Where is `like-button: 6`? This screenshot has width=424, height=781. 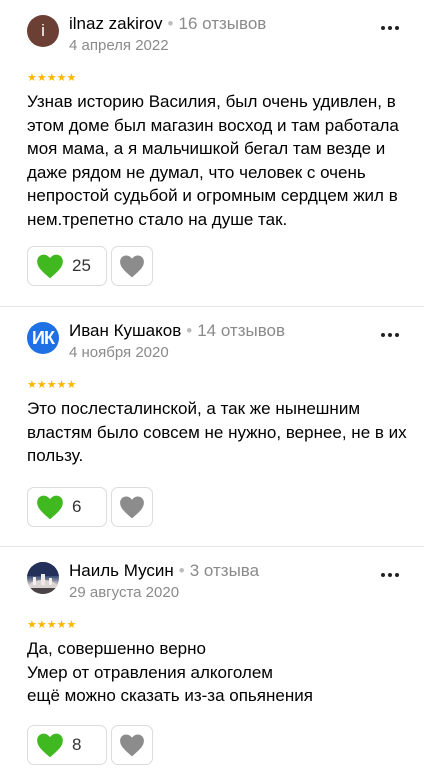
like-button: 6 is located at coordinates (67, 507).